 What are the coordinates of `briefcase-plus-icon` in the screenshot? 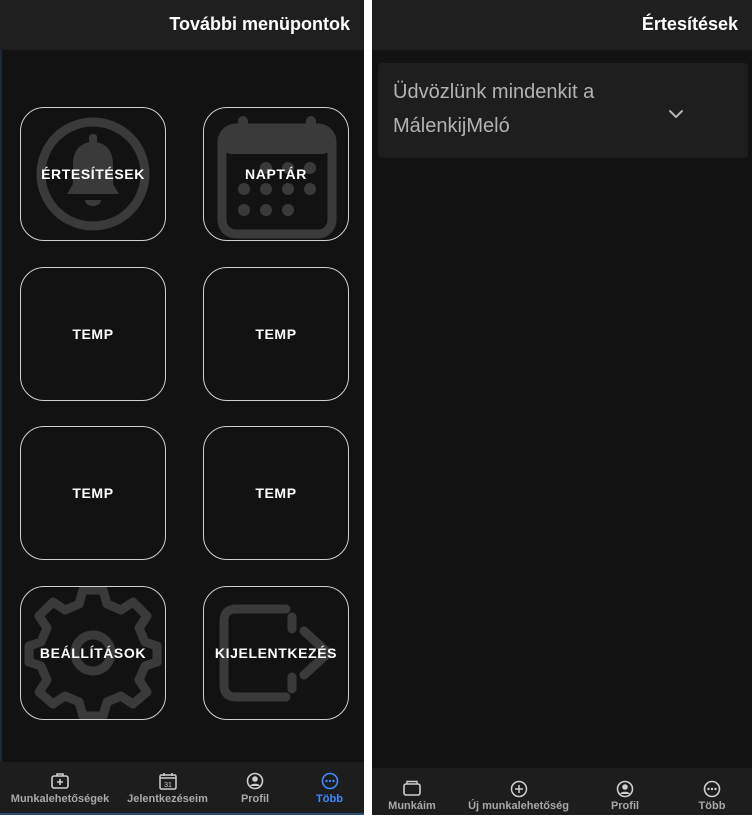 It's located at (60, 781).